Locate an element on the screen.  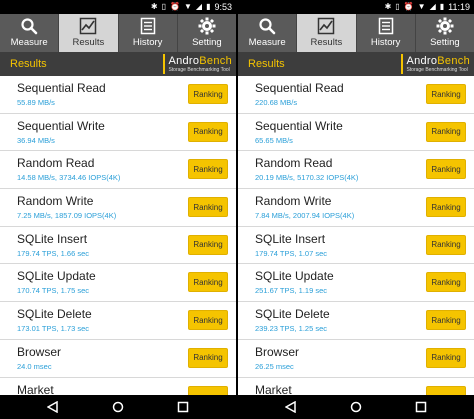
status-bar: ✱ ▯ ⏰ ▼ ◢ ▮ 11:19 is located at coordinates (356, 7).